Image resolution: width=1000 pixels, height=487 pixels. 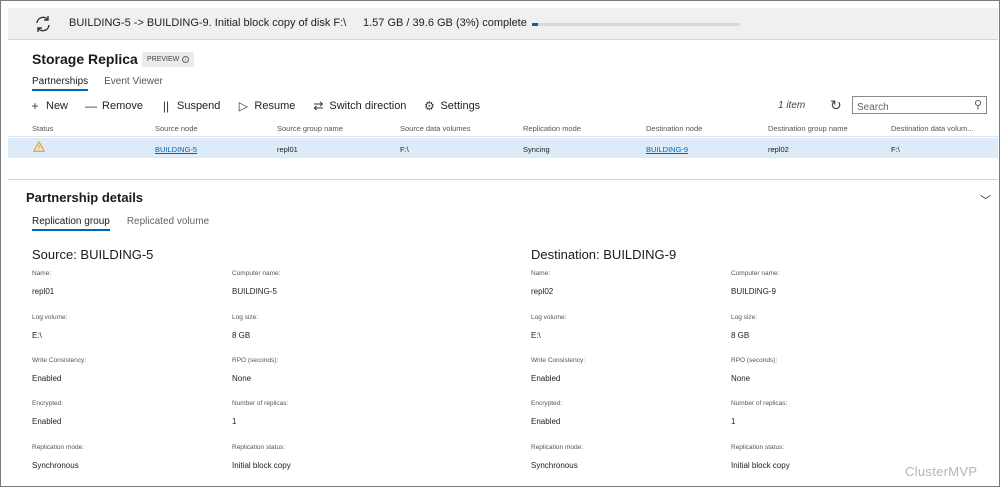 What do you see at coordinates (93, 254) in the screenshot?
I see `source-title: Source: BUILDING-5` at bounding box center [93, 254].